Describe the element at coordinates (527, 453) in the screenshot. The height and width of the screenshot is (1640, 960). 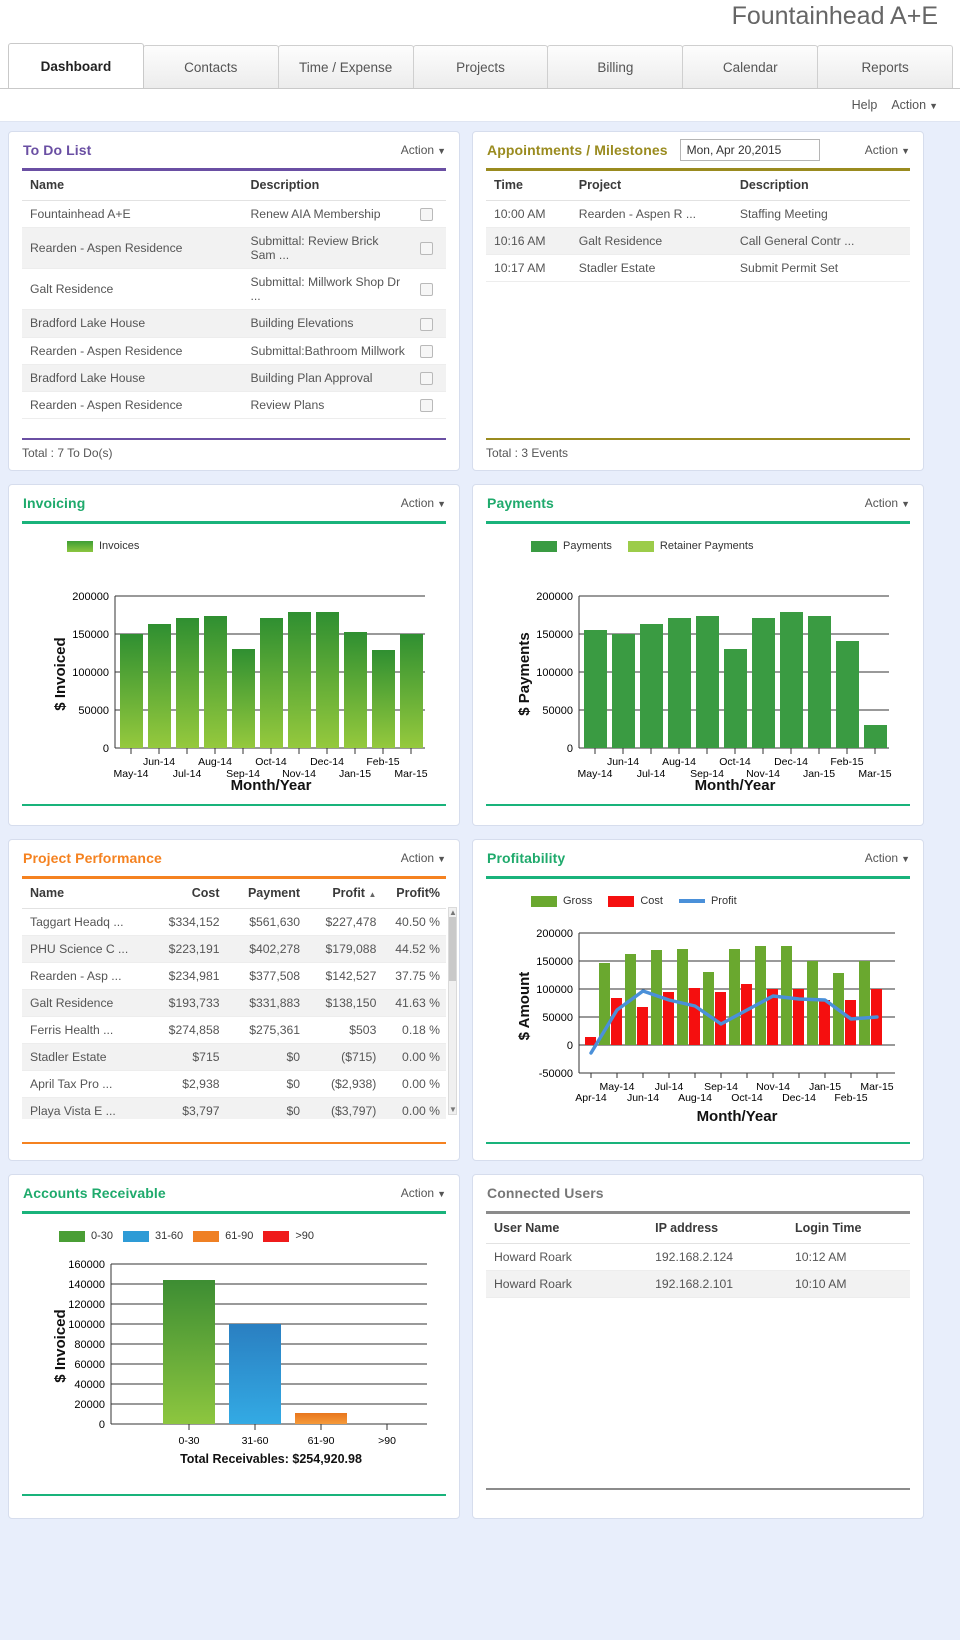
I see `appointments-total: Total : 3 Events` at that location.